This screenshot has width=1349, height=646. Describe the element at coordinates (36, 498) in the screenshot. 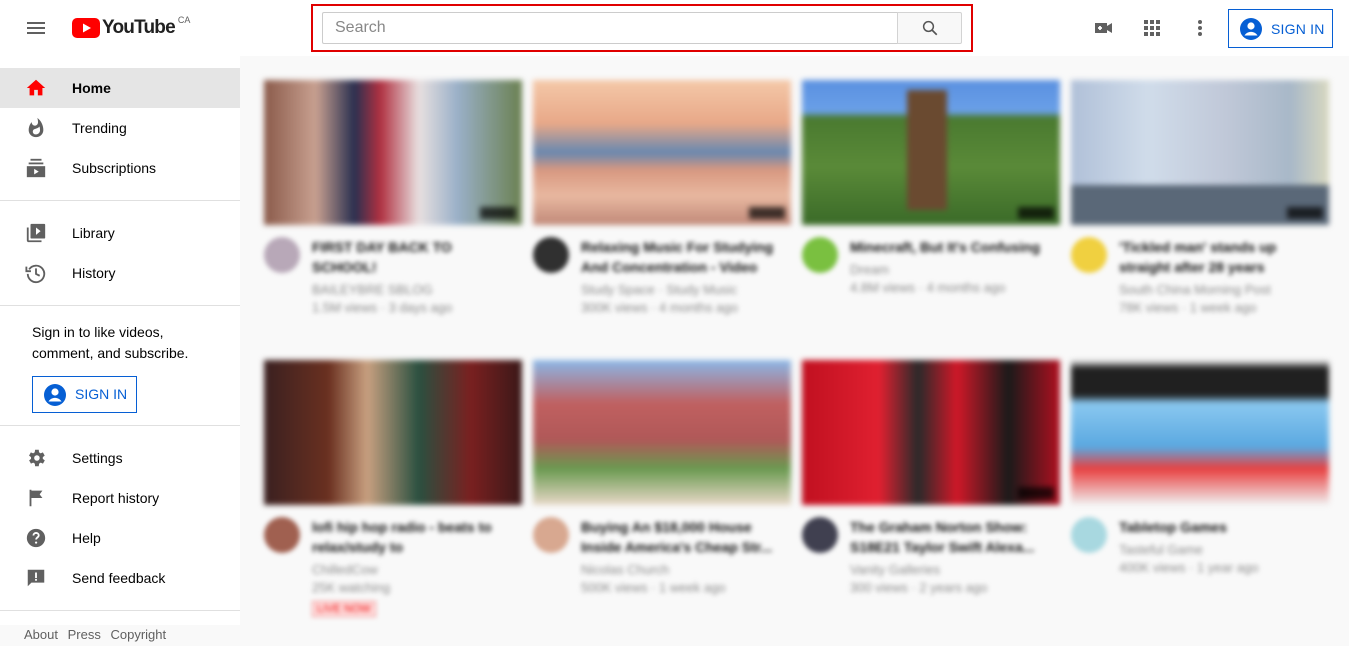

I see `flag-icon` at that location.